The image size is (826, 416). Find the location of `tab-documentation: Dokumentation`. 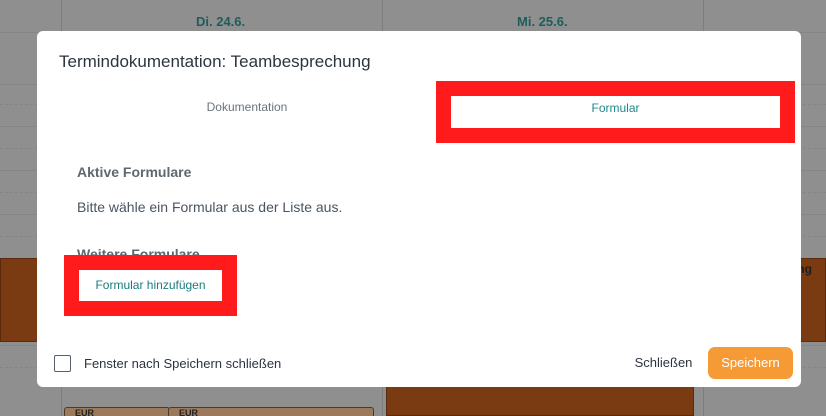

tab-documentation: Dokumentation is located at coordinates (247, 109).